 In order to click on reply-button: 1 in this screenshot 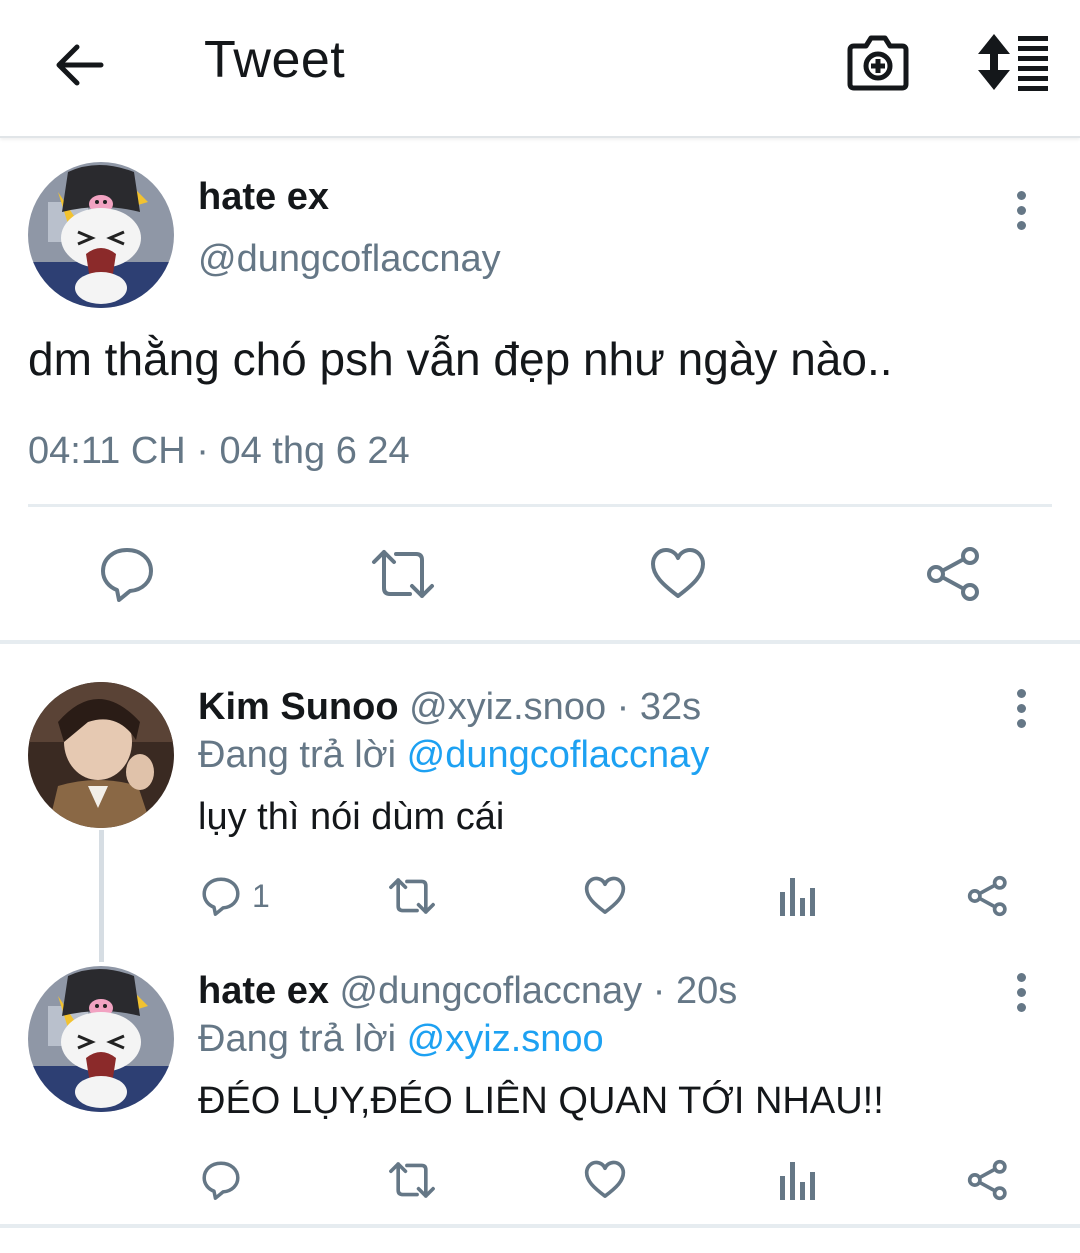, I will do `click(235, 896)`.